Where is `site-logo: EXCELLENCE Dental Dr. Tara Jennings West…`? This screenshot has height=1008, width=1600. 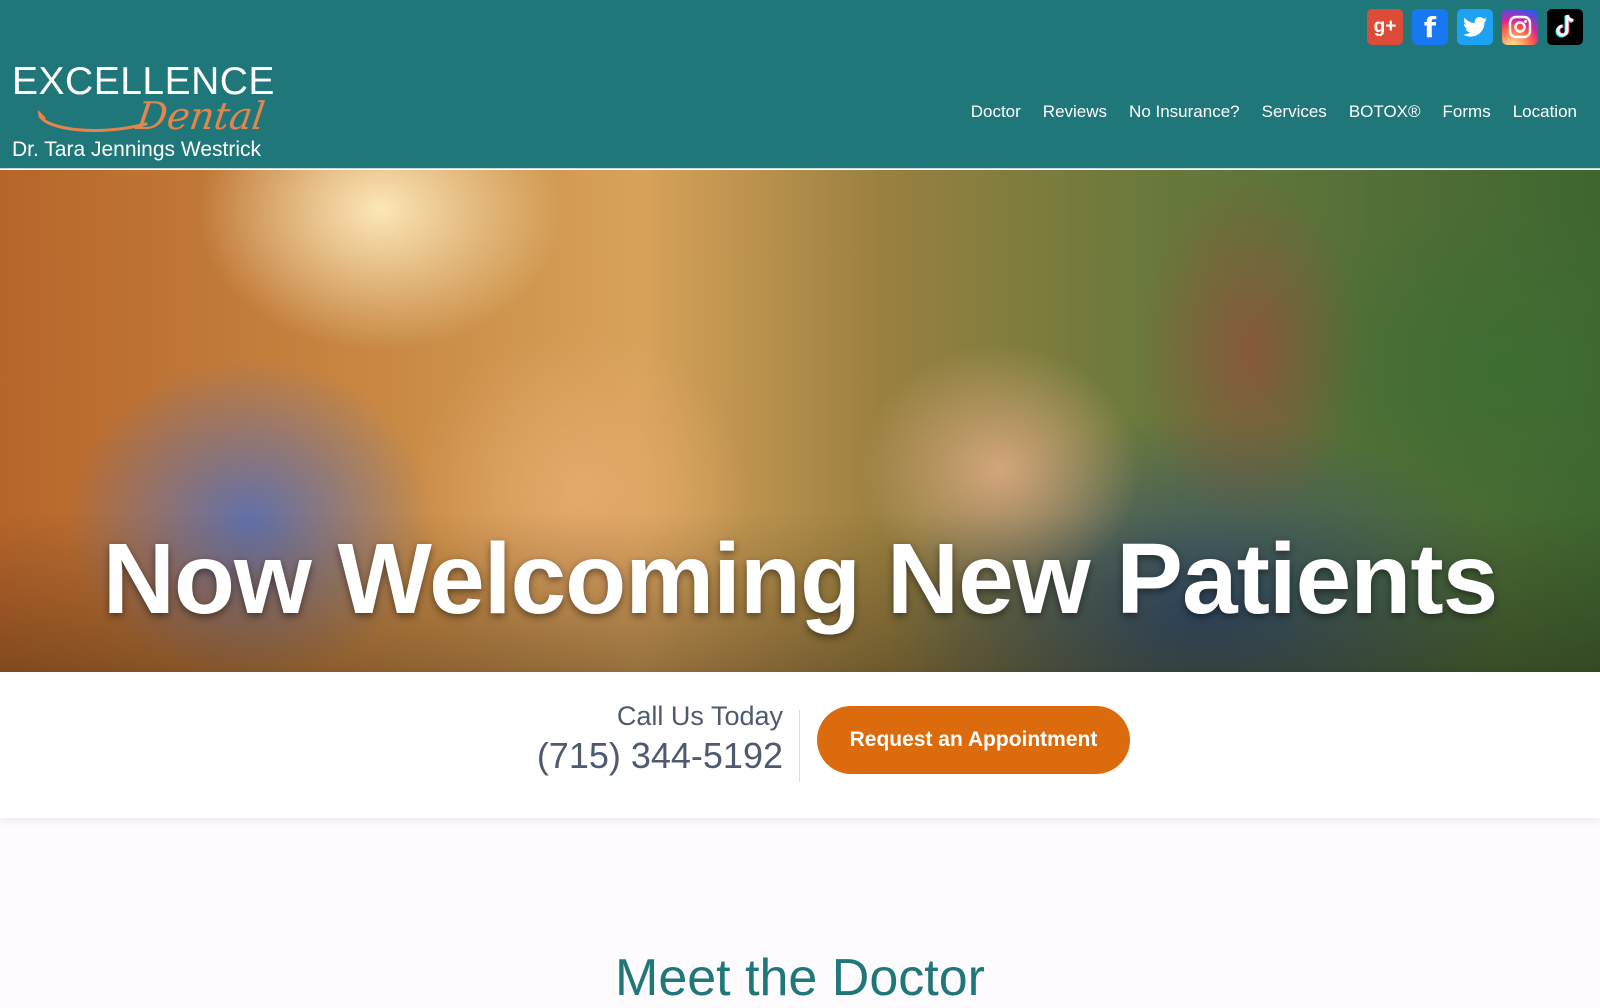
site-logo: EXCELLENCE Dental Dr. Tara Jennings West… is located at coordinates (152, 114).